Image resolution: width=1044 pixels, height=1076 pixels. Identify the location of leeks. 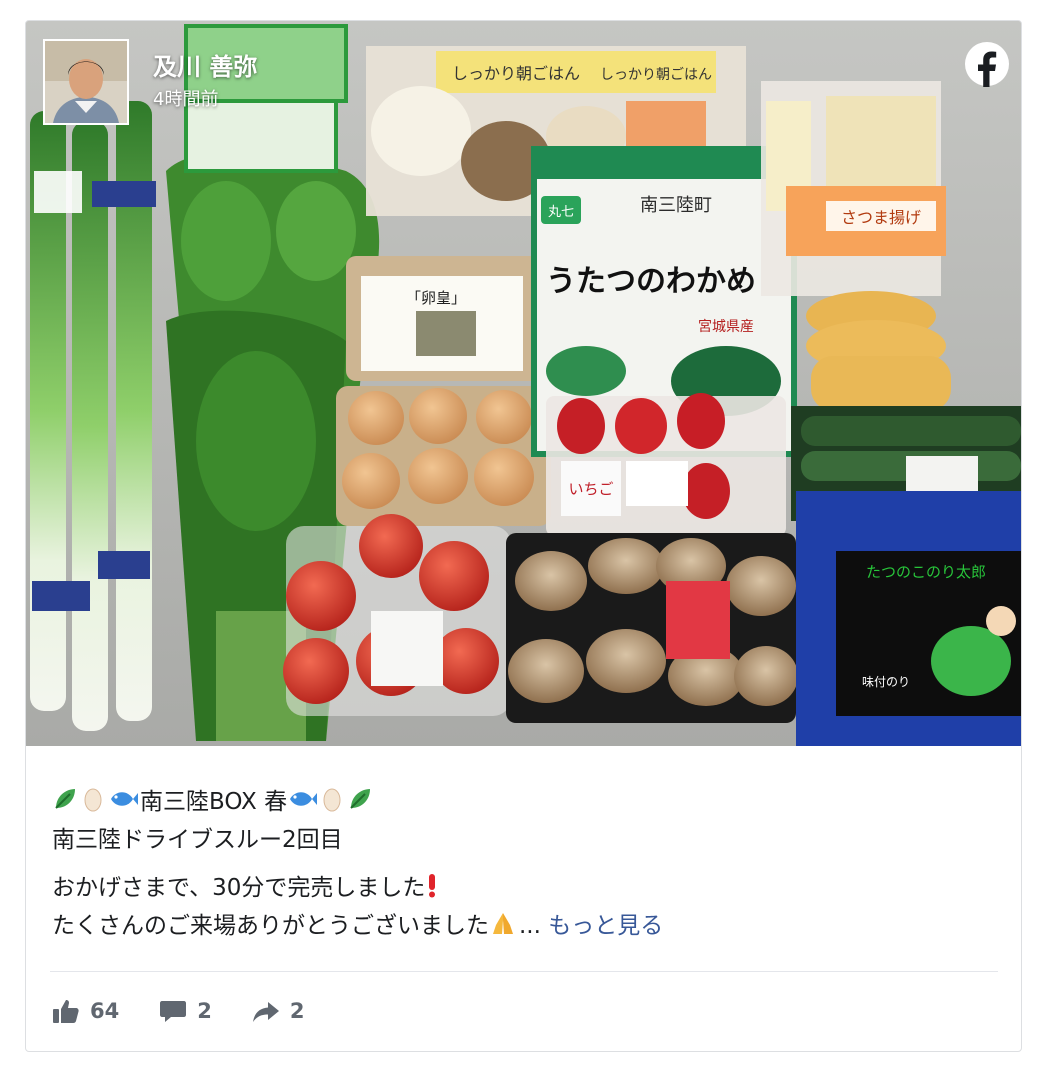
(93, 416).